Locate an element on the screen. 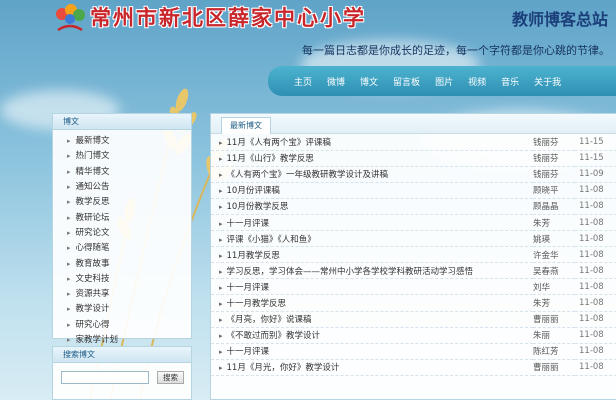 The width and height of the screenshot is (616, 400). article-row: ▸ 十一月评课 陈红芳 11-08 is located at coordinates (413, 351).